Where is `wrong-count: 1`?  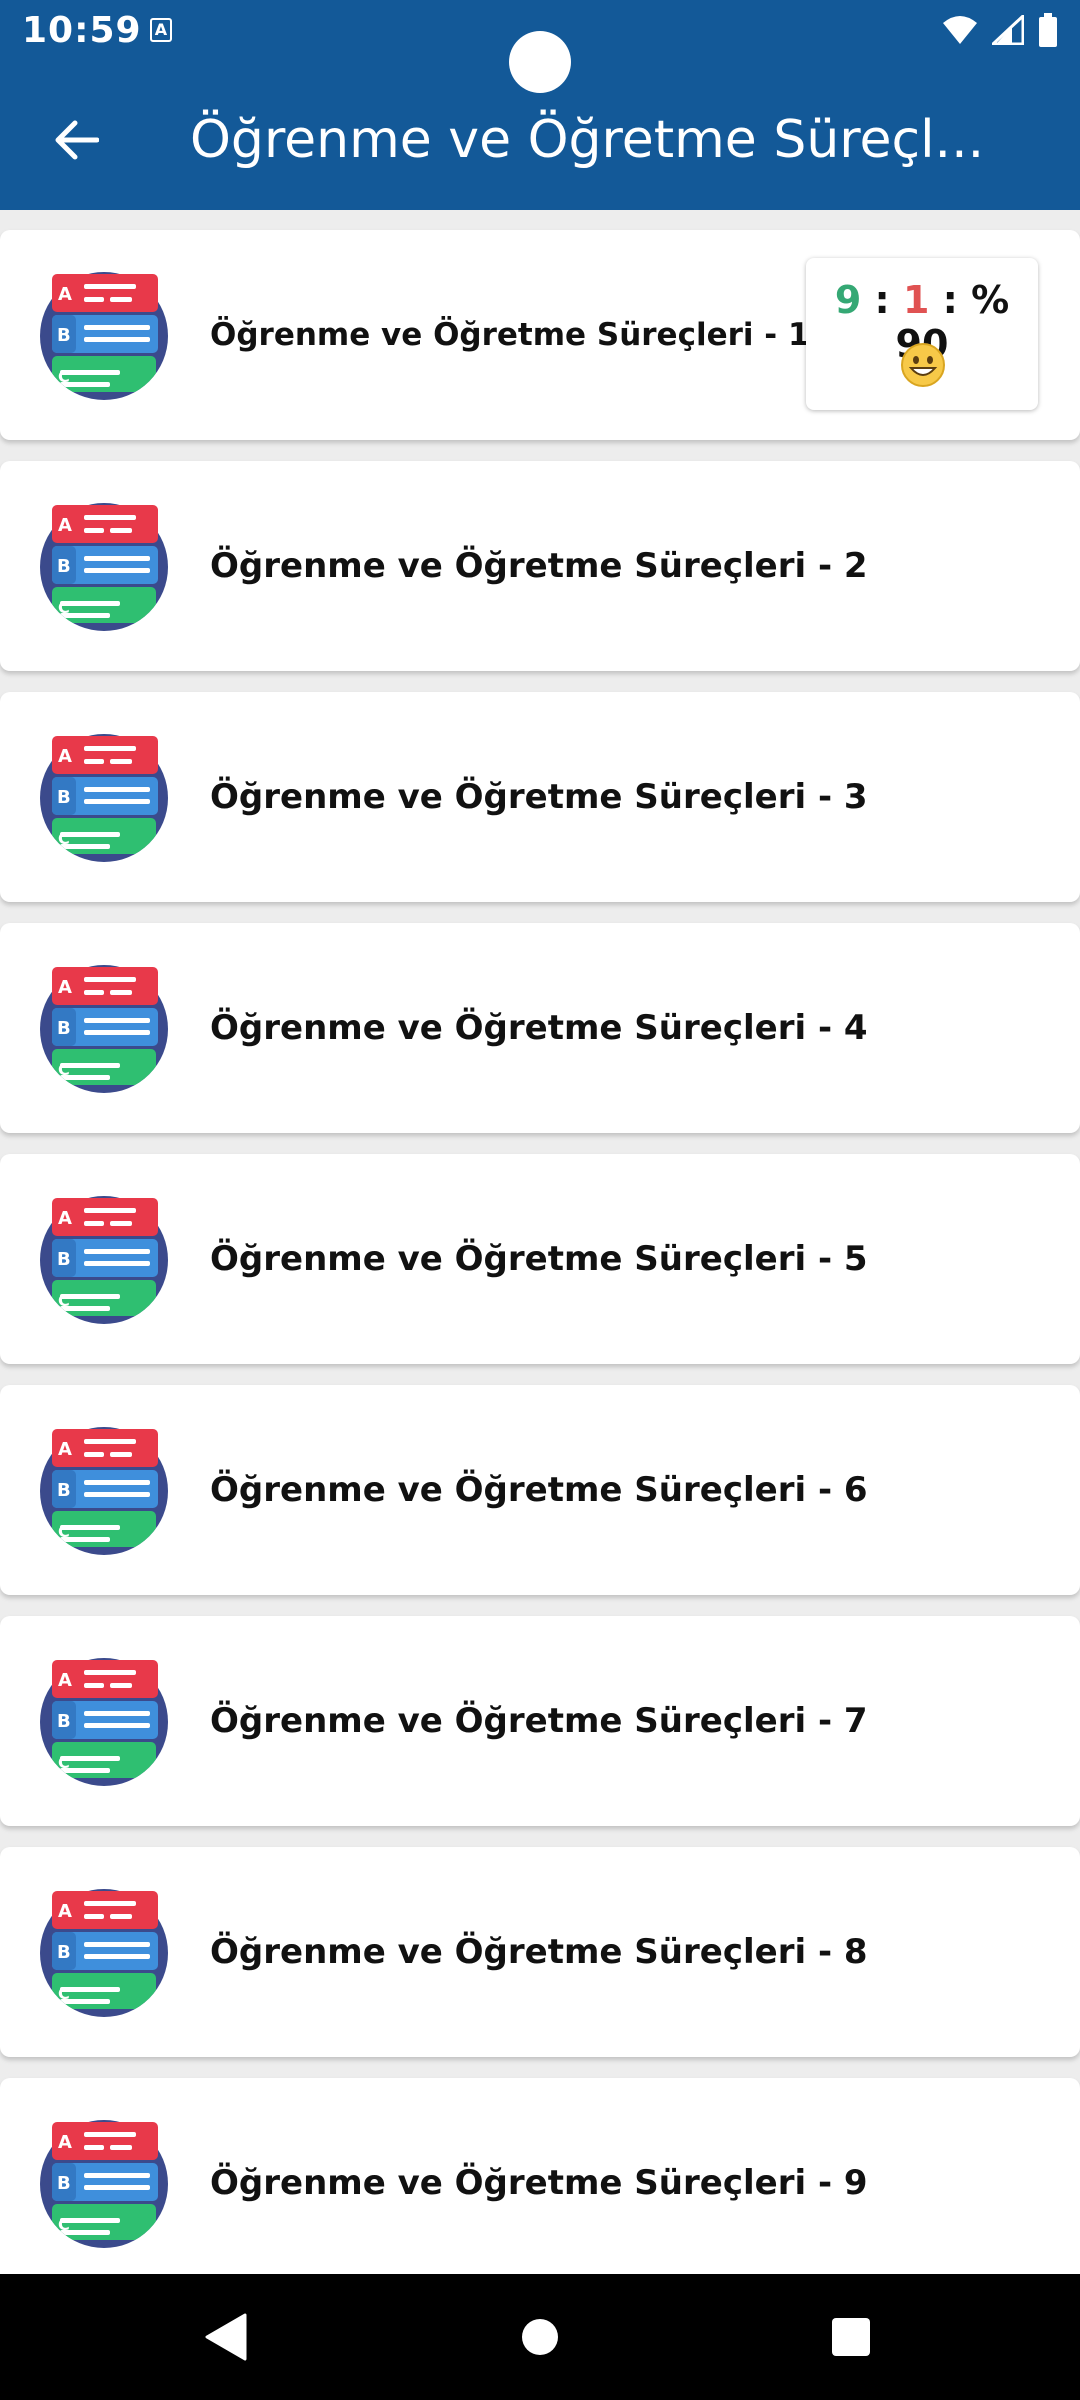 wrong-count: 1 is located at coordinates (916, 300).